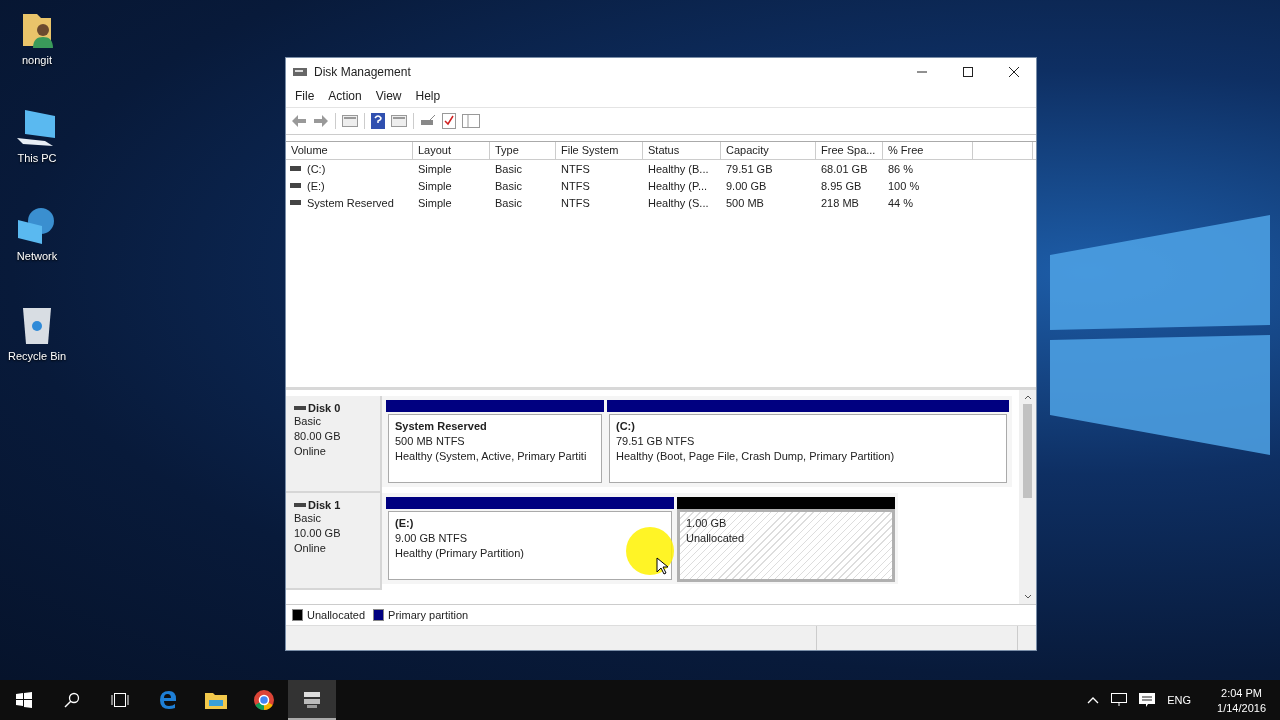  I want to click on partition-status: Unallocated, so click(716, 538).